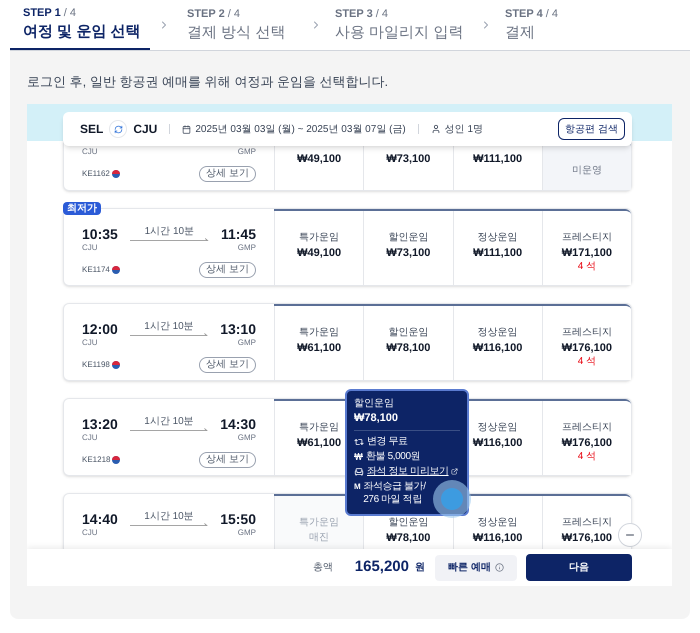 The width and height of the screenshot is (700, 633). What do you see at coordinates (565, 25) in the screenshot?
I see `step-tab: STEP 4 / 4 결제` at bounding box center [565, 25].